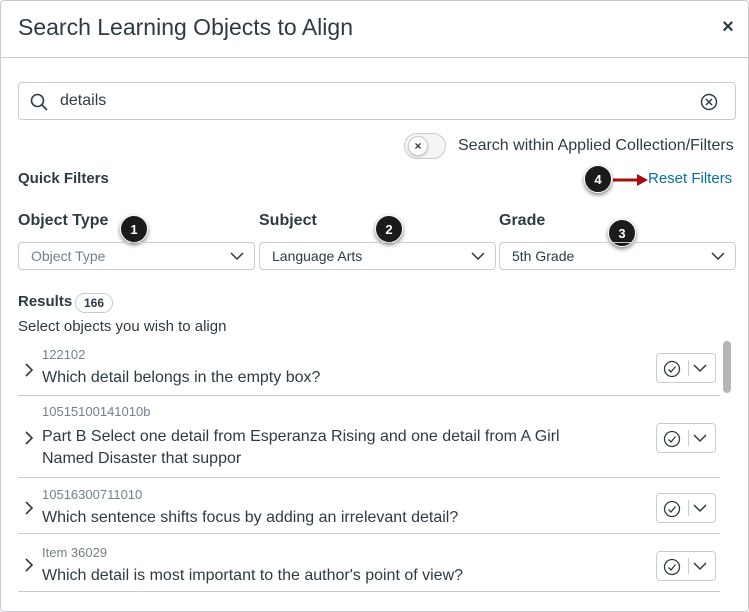 The width and height of the screenshot is (749, 612). I want to click on subject-select: Language Arts, so click(377, 256).